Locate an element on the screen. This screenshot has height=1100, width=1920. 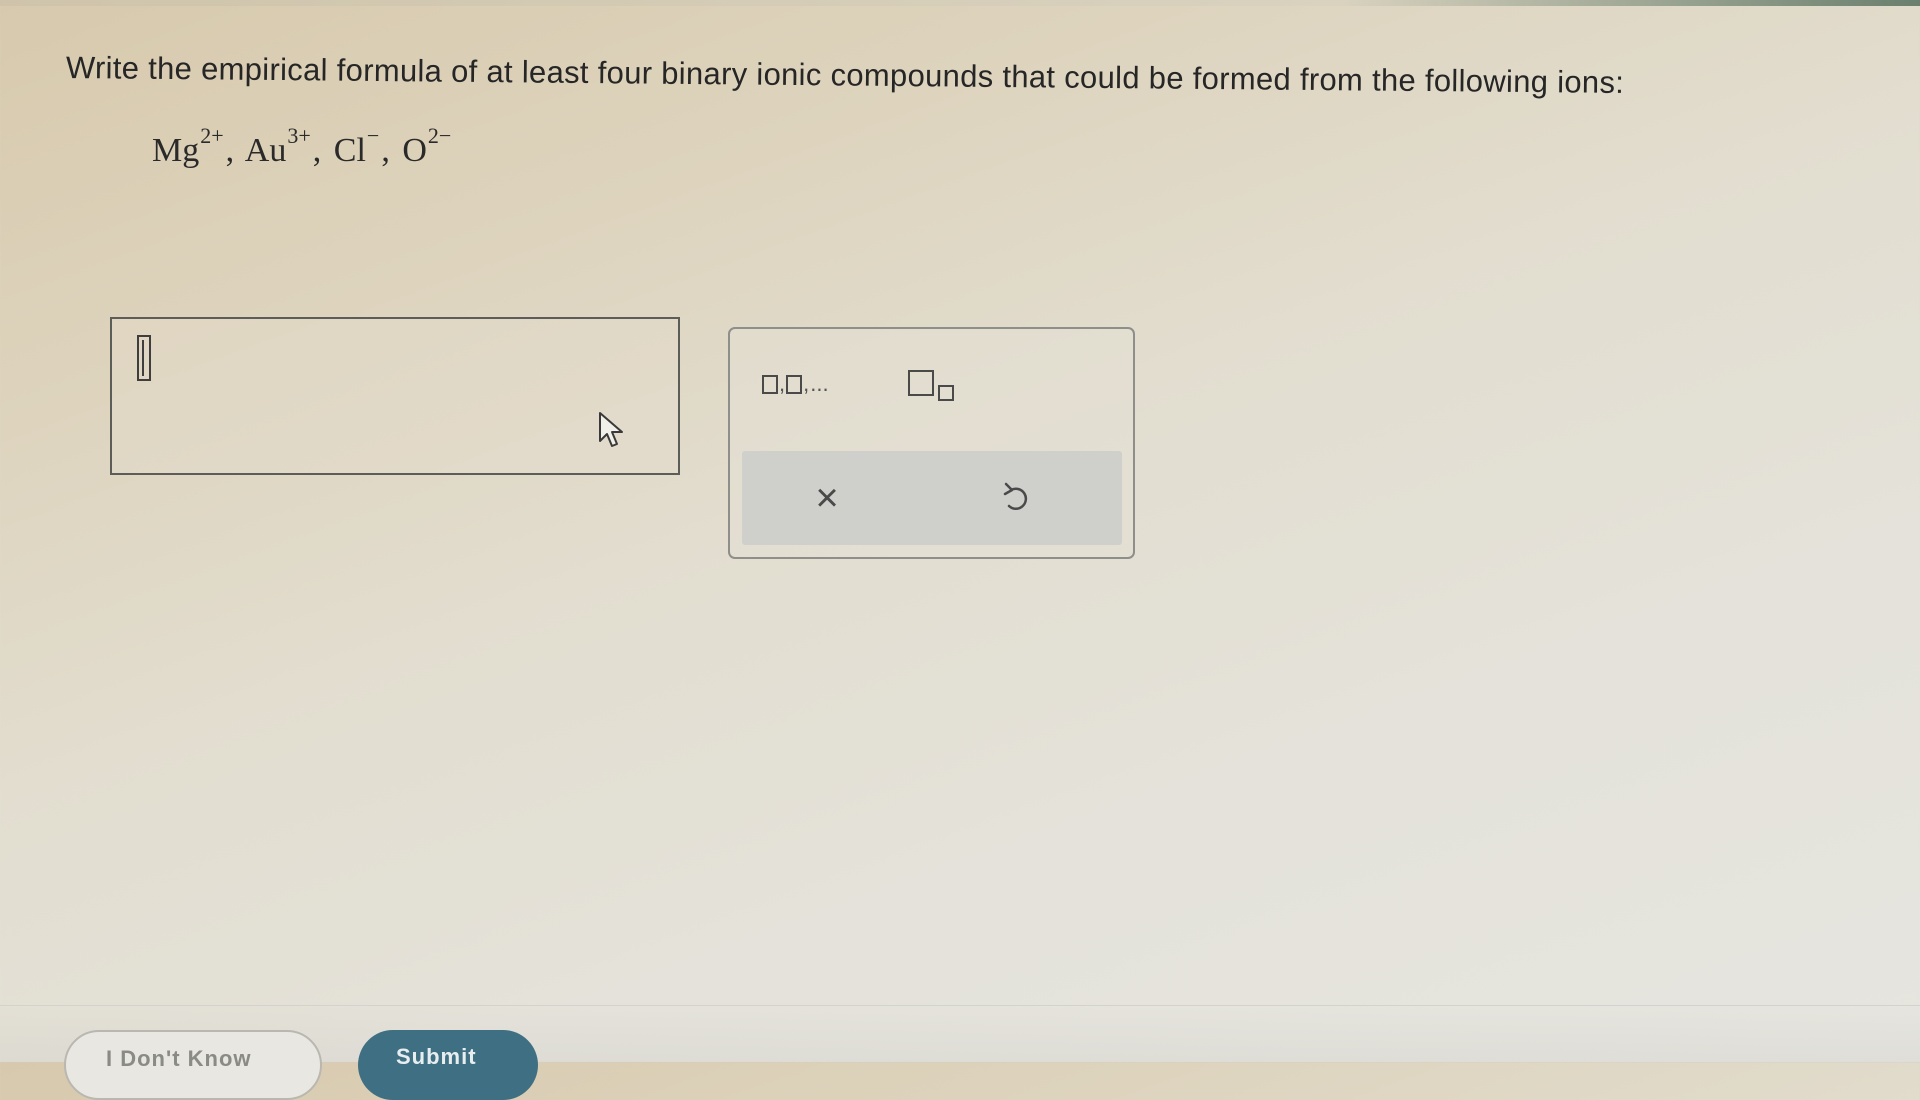
ion-charge: − is located at coordinates (373, 135).